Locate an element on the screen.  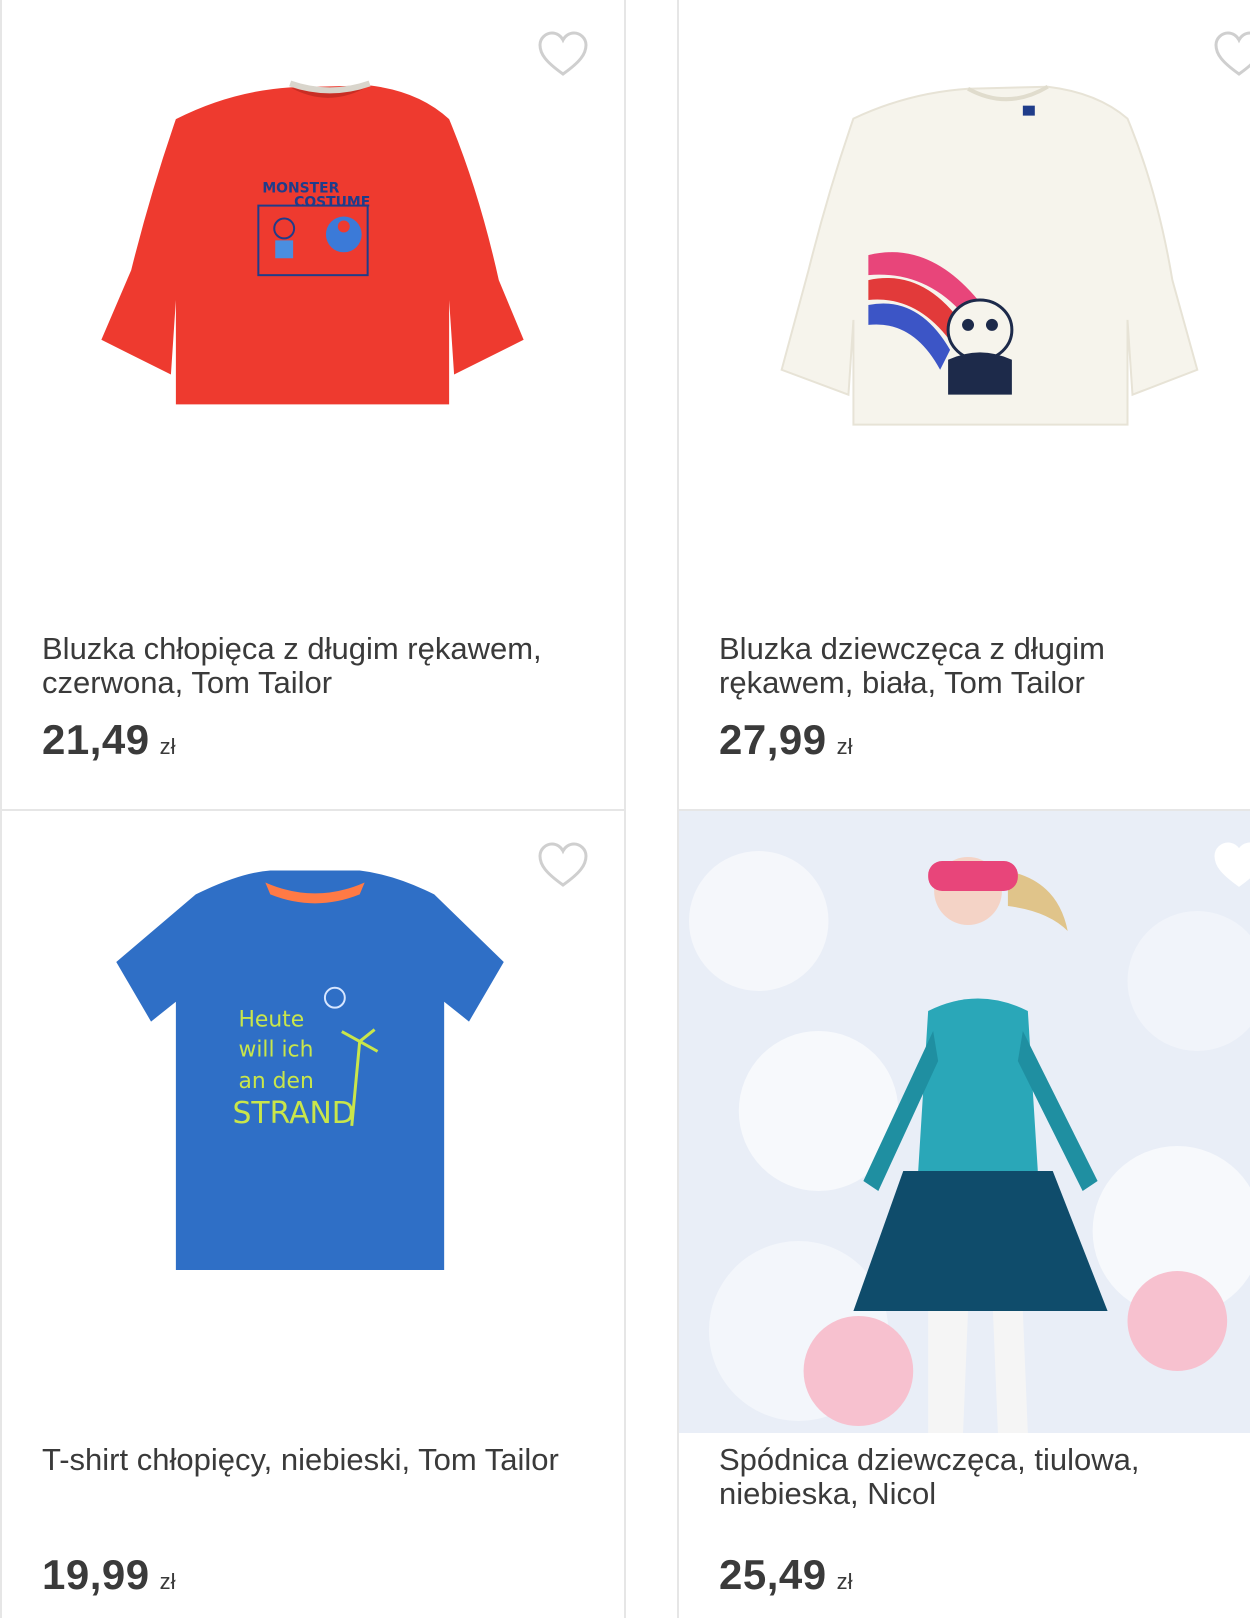
svg-text: COSTUME is located at coordinates (332, 203).